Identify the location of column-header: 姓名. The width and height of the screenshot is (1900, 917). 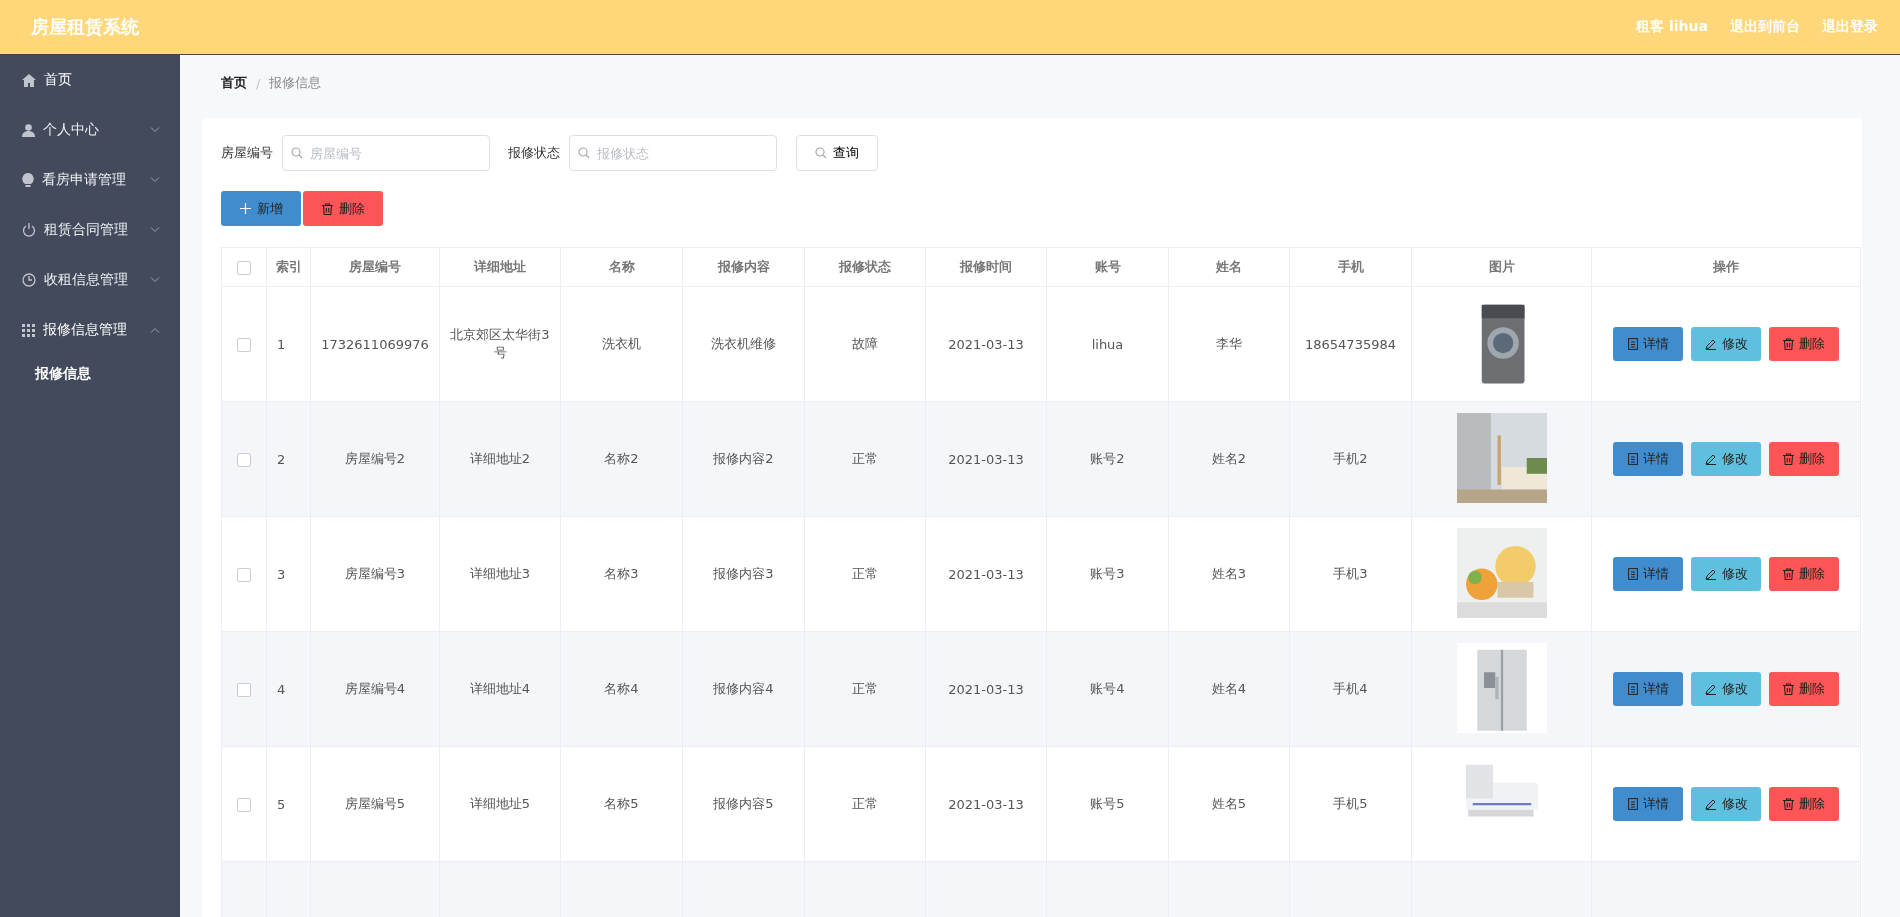
(1229, 266).